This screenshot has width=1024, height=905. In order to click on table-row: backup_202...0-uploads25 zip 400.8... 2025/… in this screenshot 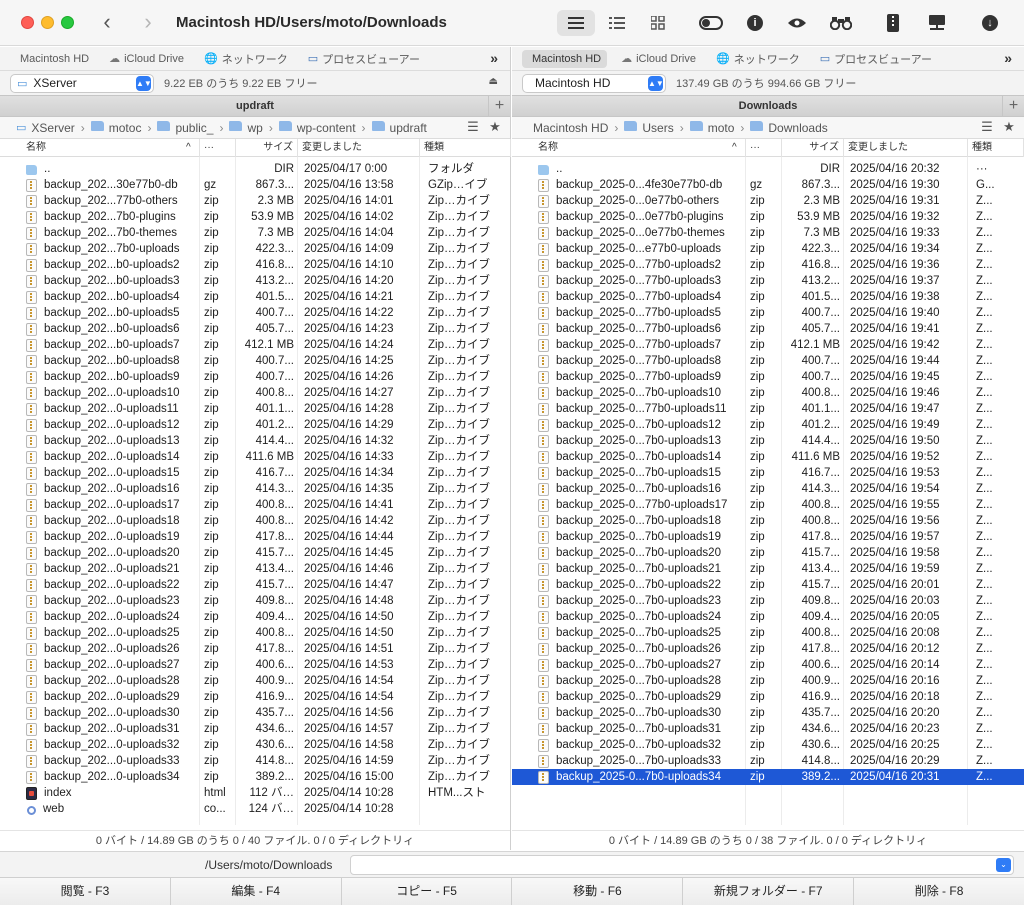, I will do `click(255, 633)`.